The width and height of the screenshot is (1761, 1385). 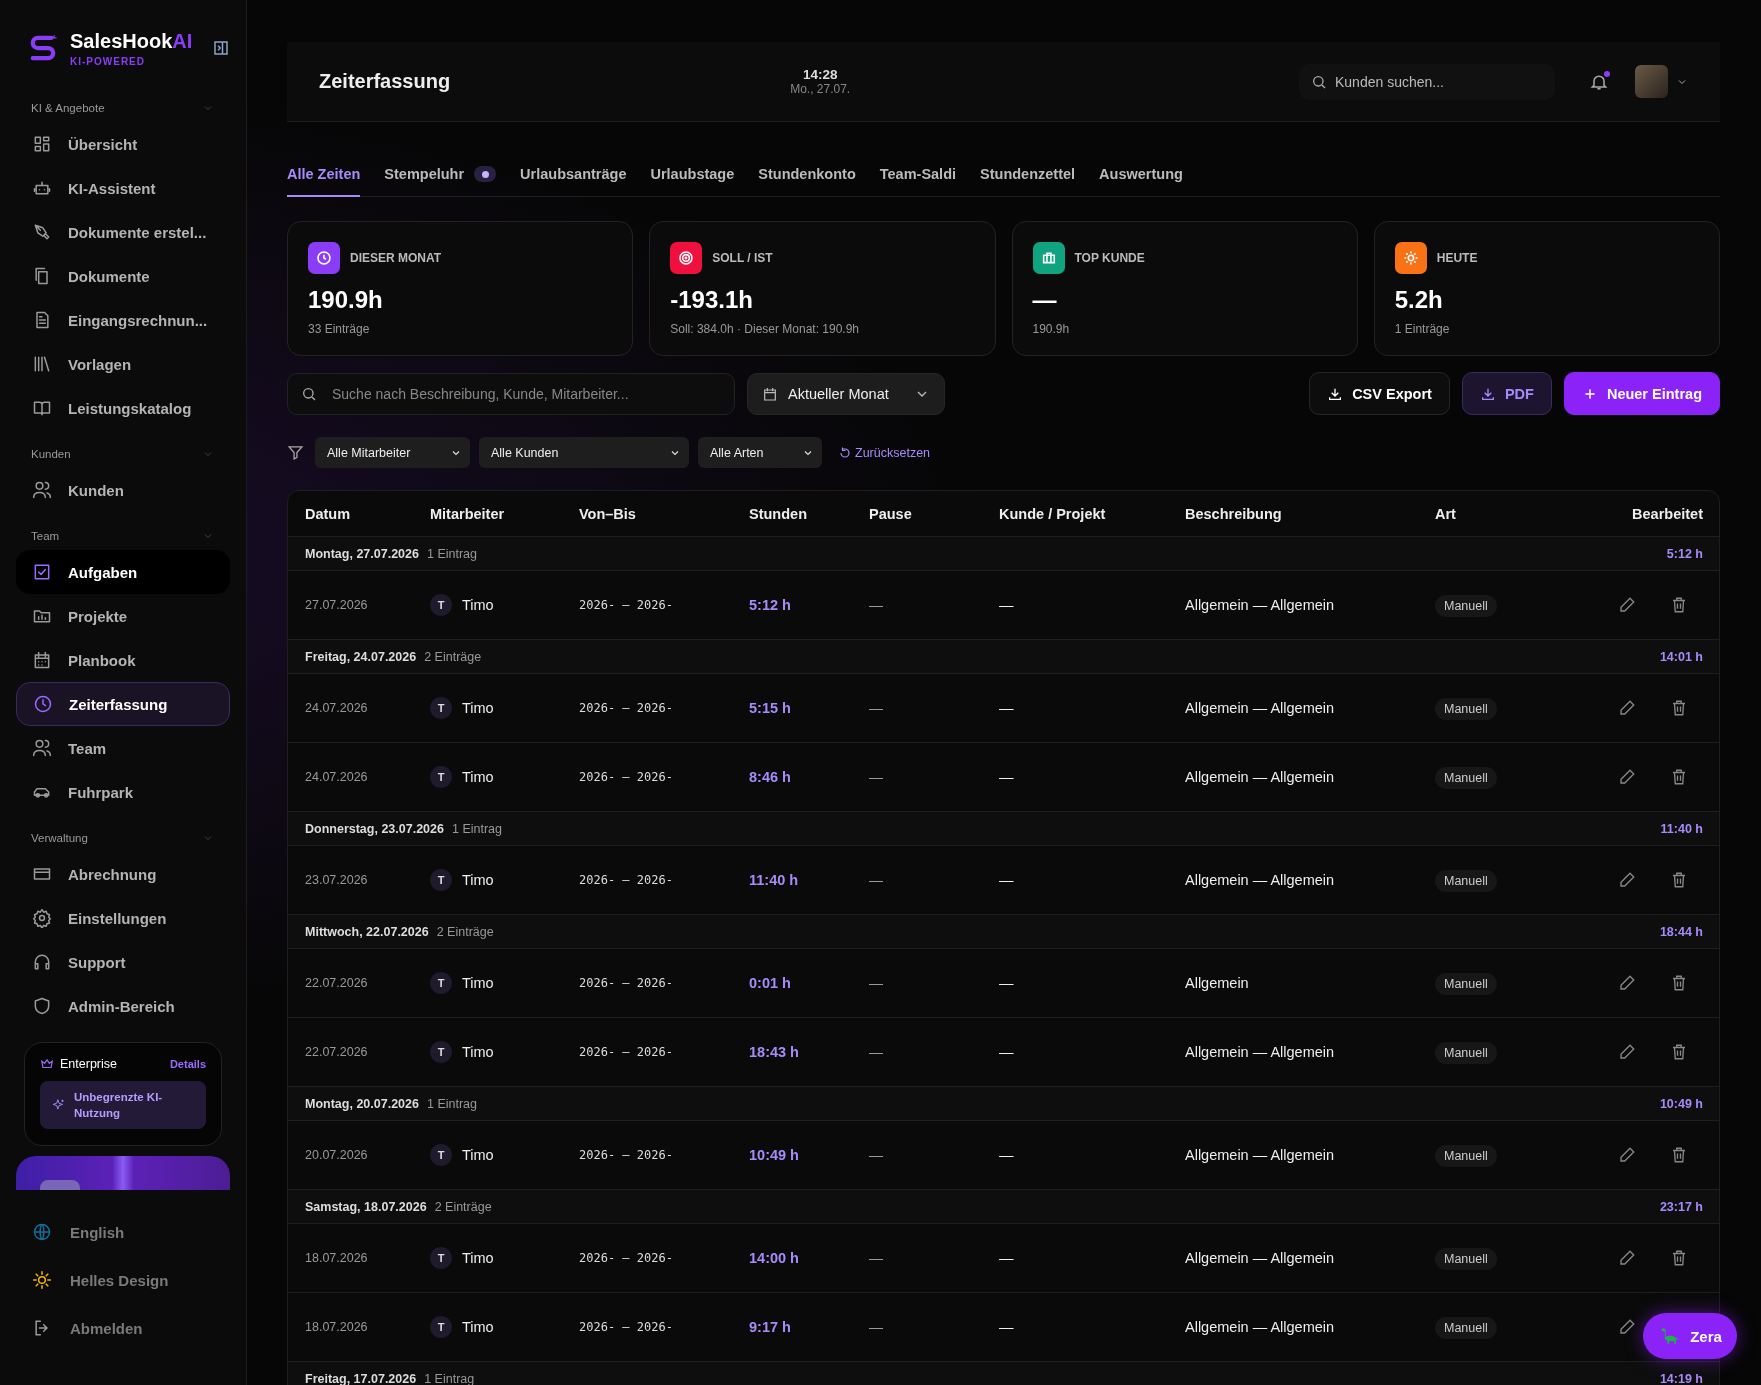 What do you see at coordinates (42, 748) in the screenshot?
I see `users-icon` at bounding box center [42, 748].